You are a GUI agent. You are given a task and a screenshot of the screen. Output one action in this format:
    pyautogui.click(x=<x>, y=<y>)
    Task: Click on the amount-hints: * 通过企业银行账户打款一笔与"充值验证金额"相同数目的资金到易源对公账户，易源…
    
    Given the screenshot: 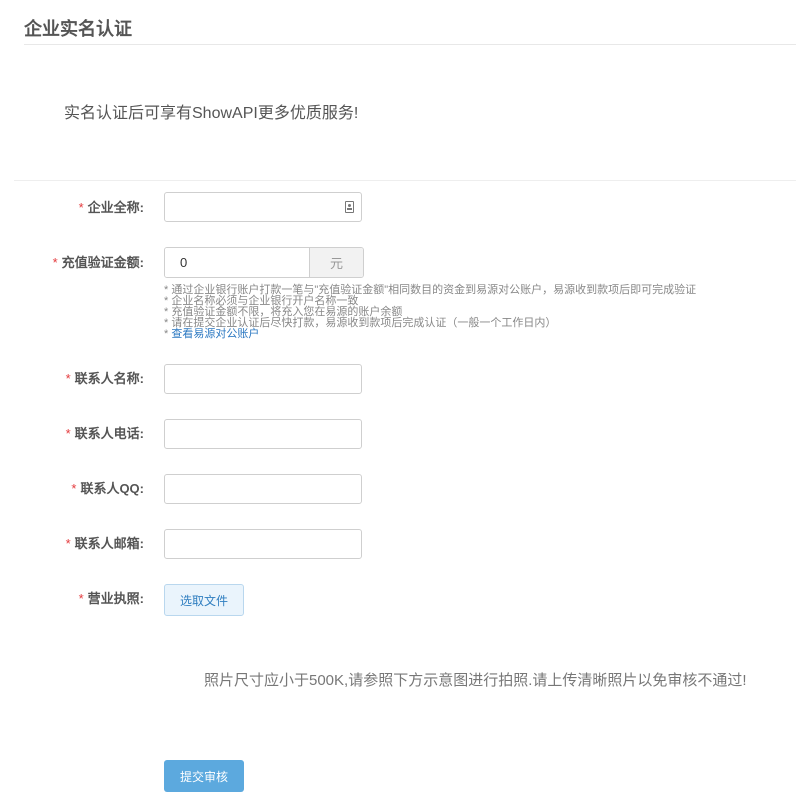 What is the action you would take?
    pyautogui.click(x=474, y=312)
    